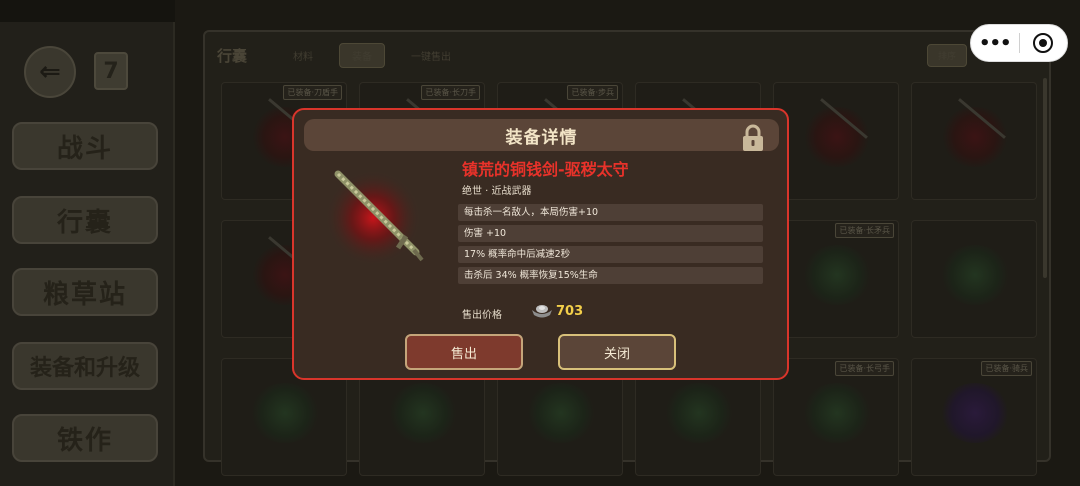  I want to click on stat-line: 击杀后 34% 概率恢复15%生命, so click(610, 275).